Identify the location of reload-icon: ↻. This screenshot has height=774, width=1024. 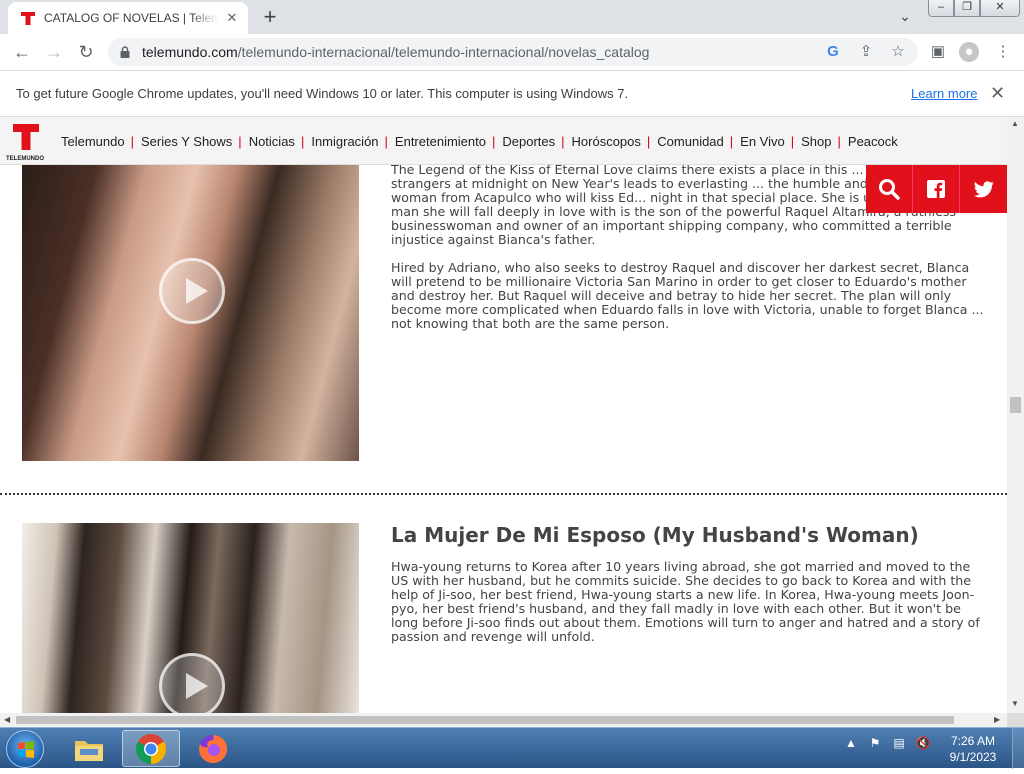
(86, 52).